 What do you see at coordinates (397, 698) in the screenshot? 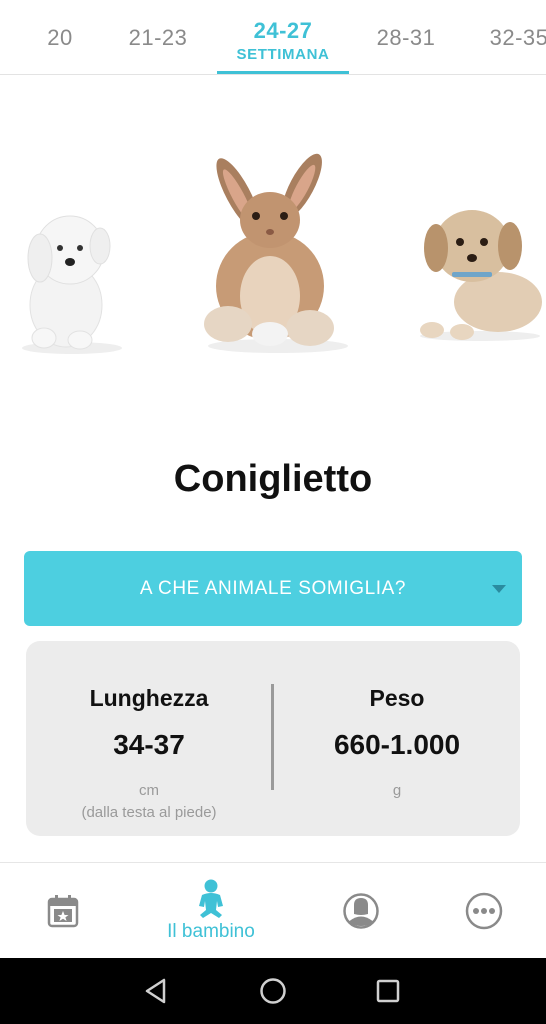
I see `weight-label: Peso` at bounding box center [397, 698].